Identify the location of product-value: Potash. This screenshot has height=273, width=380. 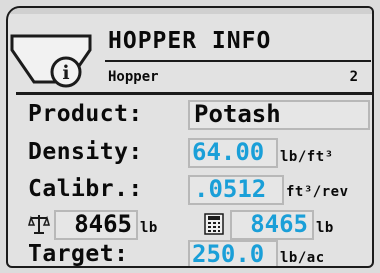
(237, 114).